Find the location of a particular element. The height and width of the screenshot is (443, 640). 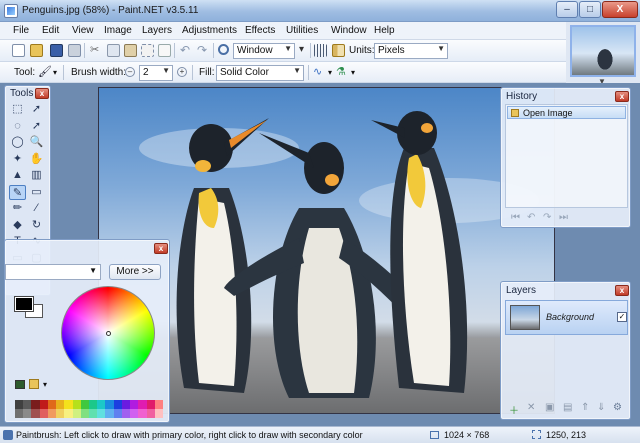

paste-icon is located at coordinates (130, 50).